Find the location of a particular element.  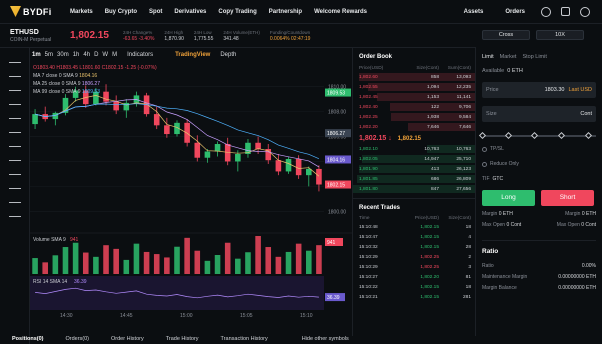

tab-trade-history: Trade History is located at coordinates (182, 340).